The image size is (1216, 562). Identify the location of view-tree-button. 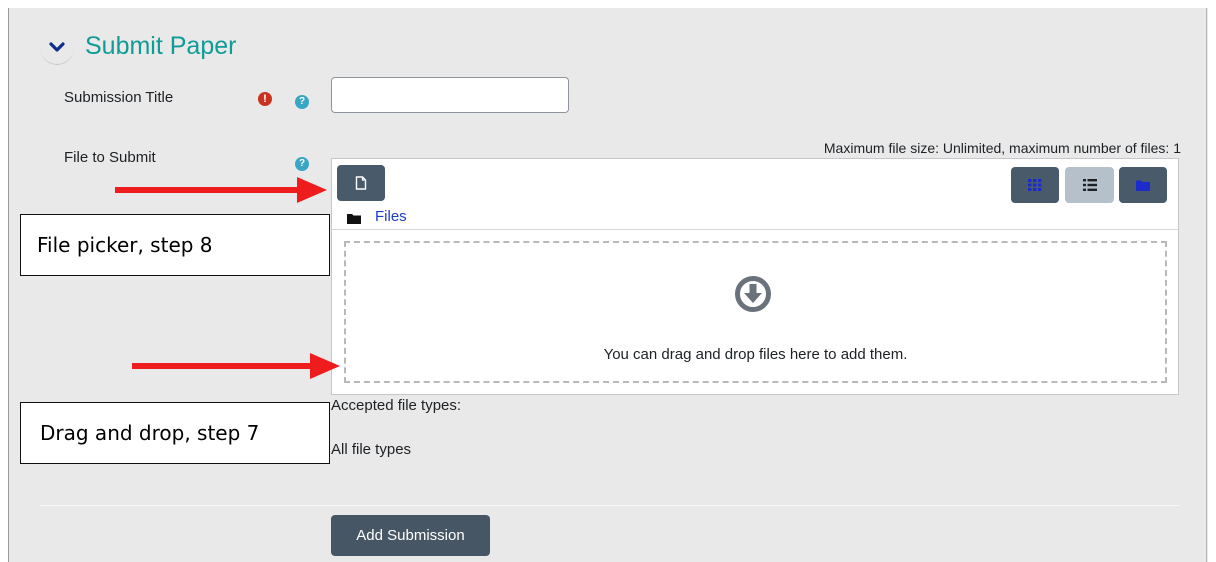
(1143, 185).